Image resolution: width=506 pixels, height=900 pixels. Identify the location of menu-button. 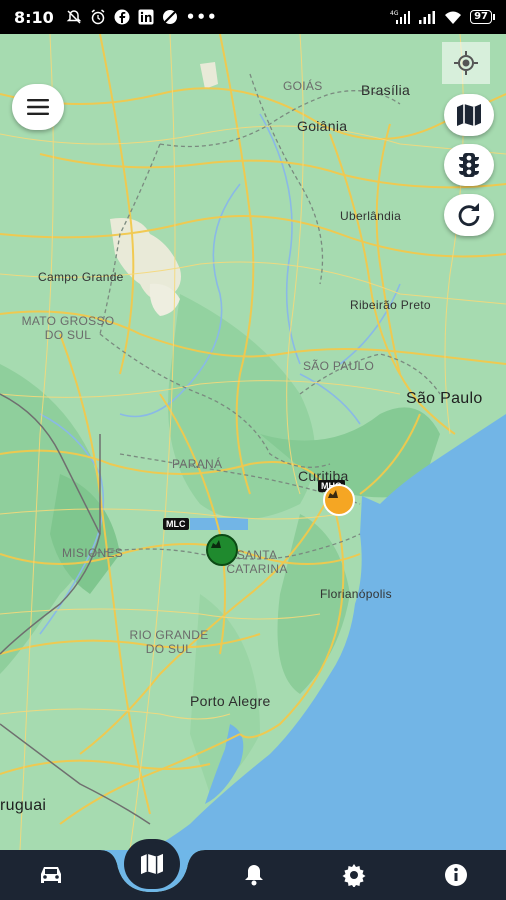
(38, 107).